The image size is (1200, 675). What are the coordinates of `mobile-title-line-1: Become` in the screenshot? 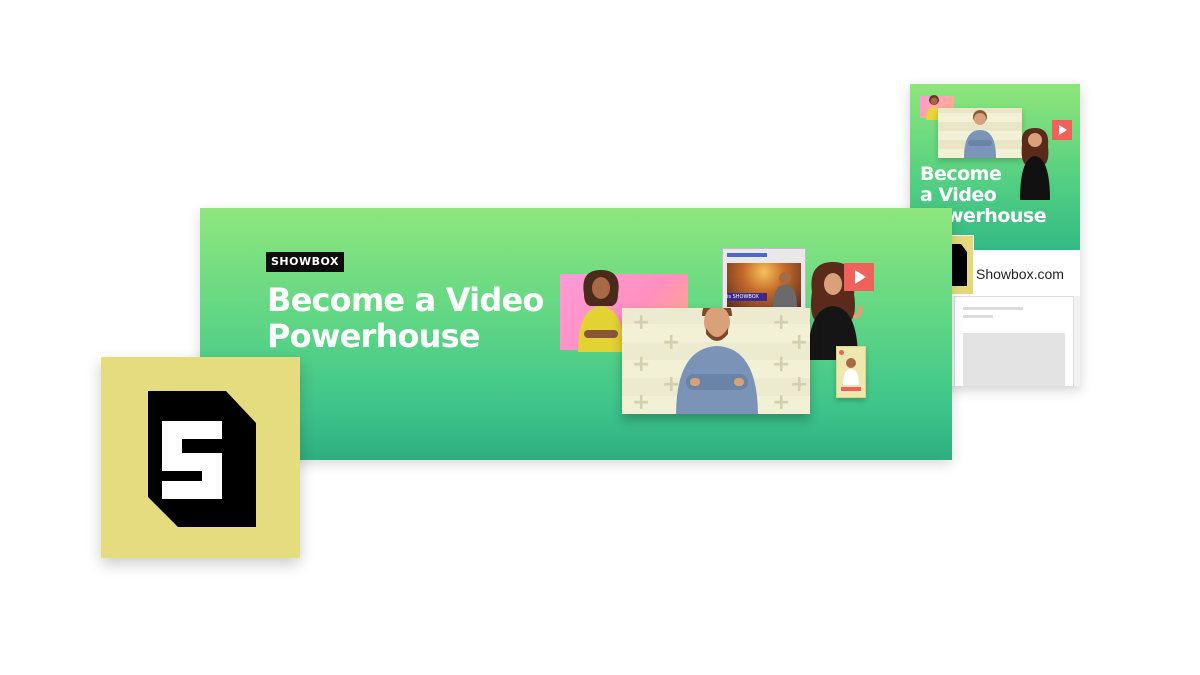 It's located at (961, 174).